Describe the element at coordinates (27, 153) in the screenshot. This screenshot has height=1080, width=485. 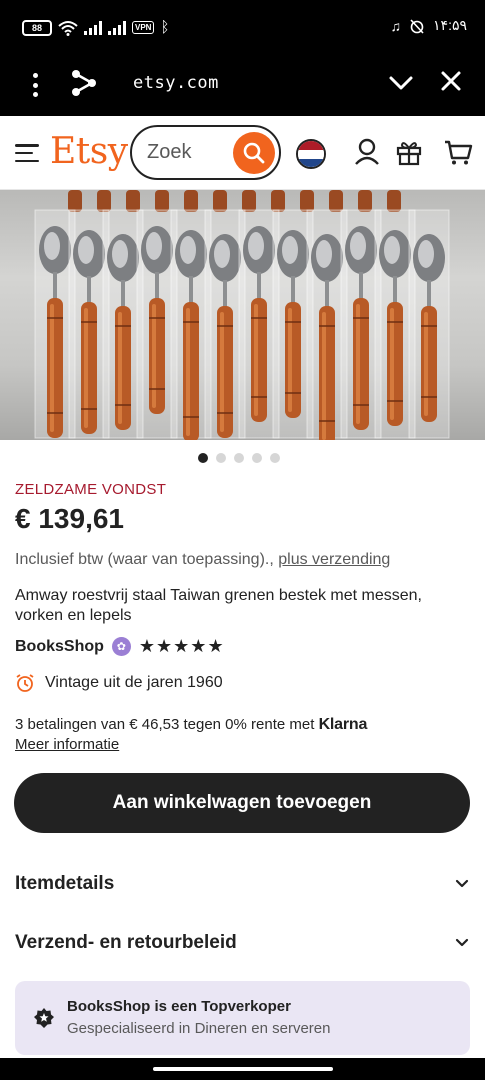
I see `hamburger-menu-icon` at that location.